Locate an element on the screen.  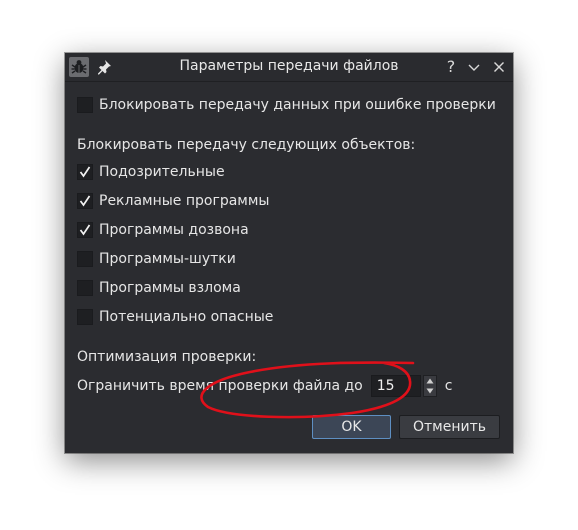
object-checkbox-suspicious is located at coordinates (85, 172).